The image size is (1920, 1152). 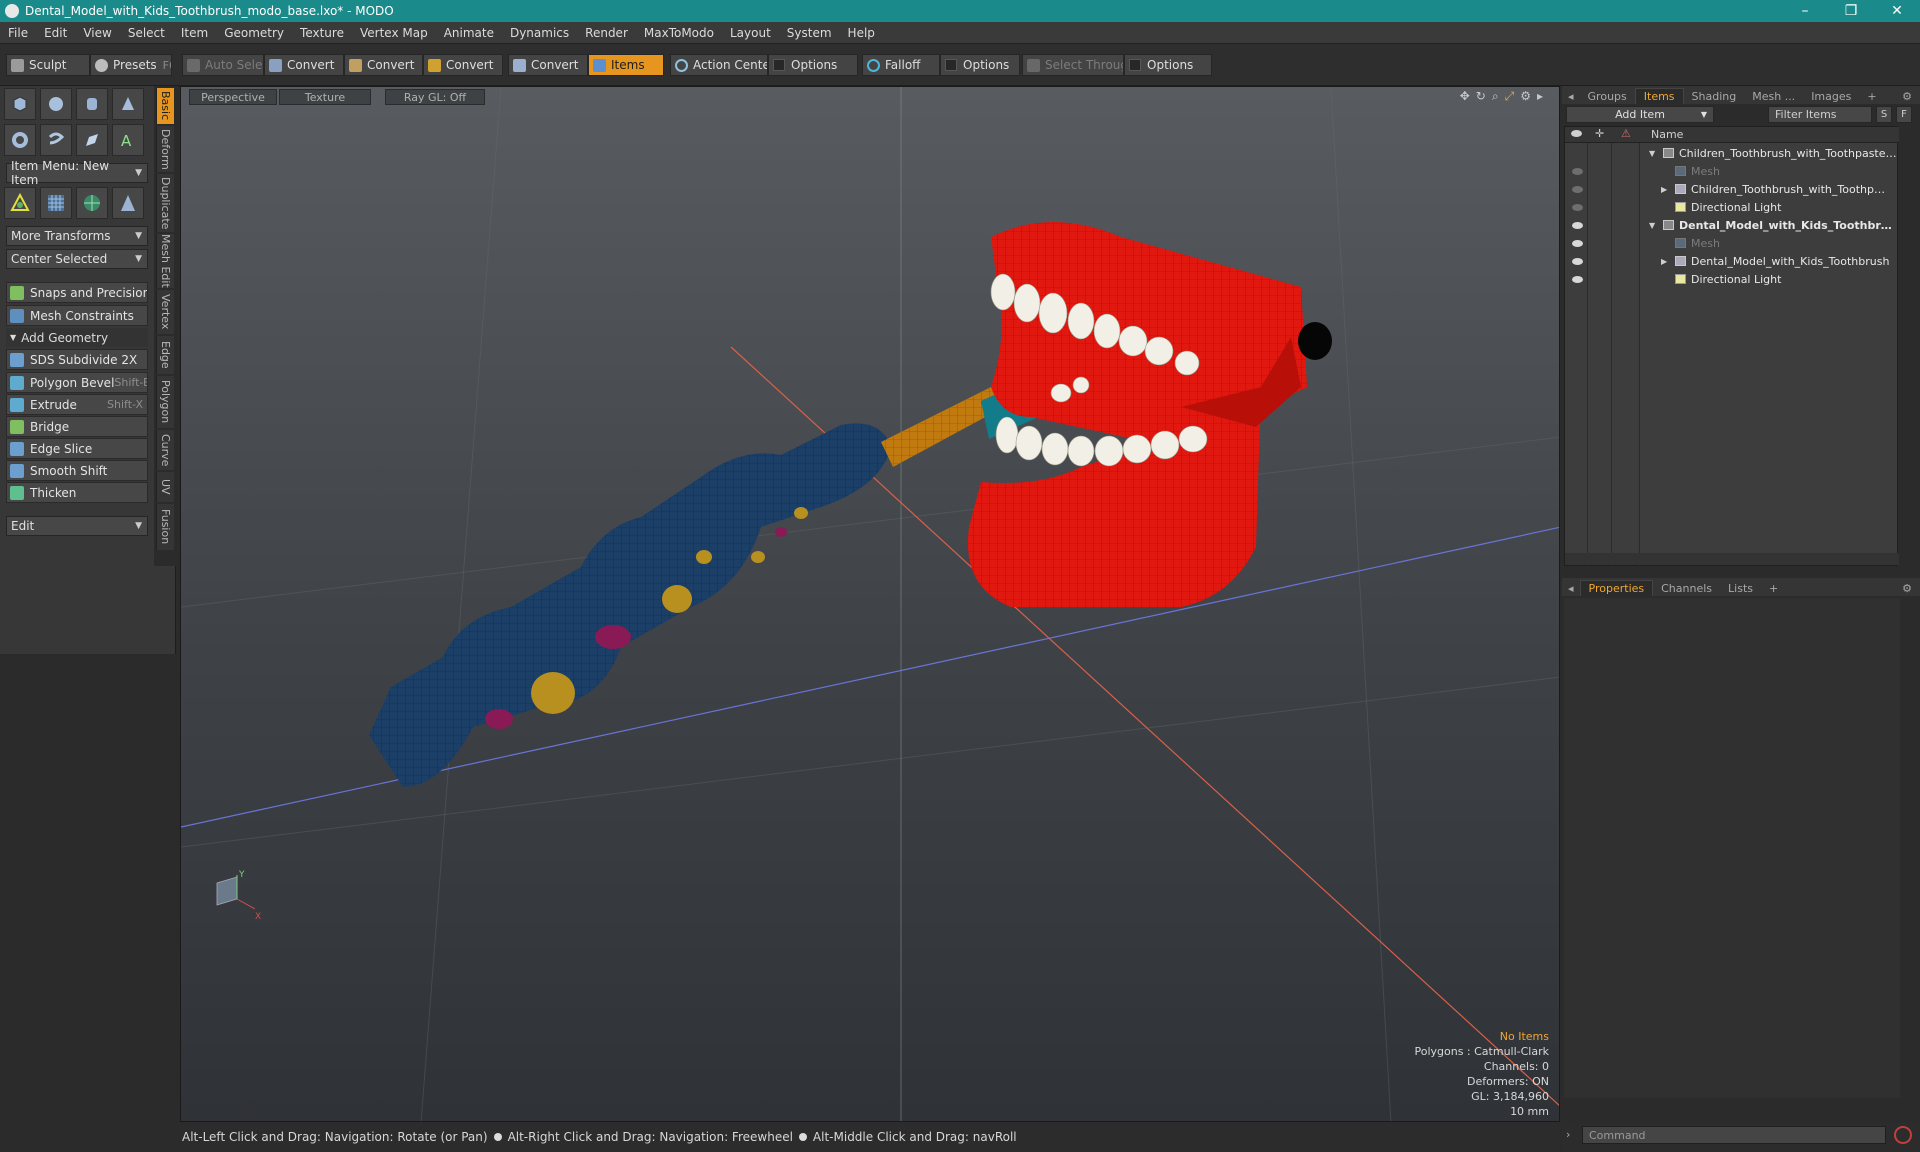 What do you see at coordinates (165, 106) in the screenshot?
I see `tab-basic: Basic` at bounding box center [165, 106].